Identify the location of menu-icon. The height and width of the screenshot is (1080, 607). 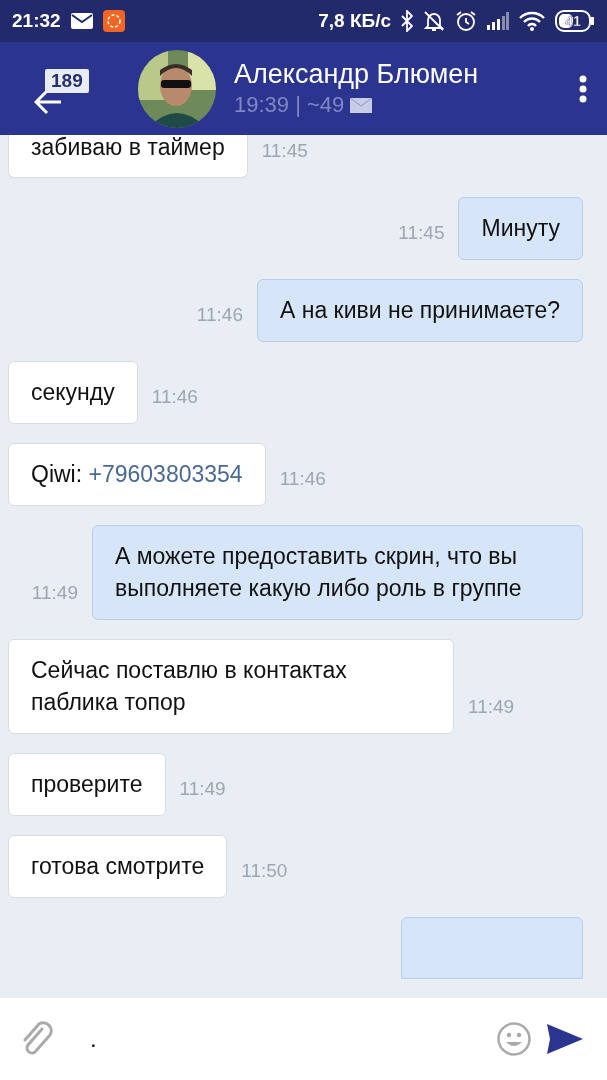
(583, 88).